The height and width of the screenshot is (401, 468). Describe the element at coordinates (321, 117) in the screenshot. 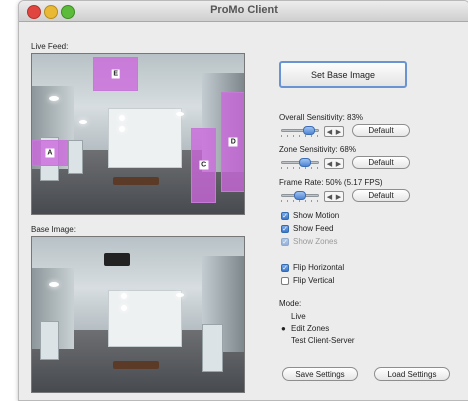

I see `overall-sensitivity-label: Overall Sensitivity: 83%` at that location.